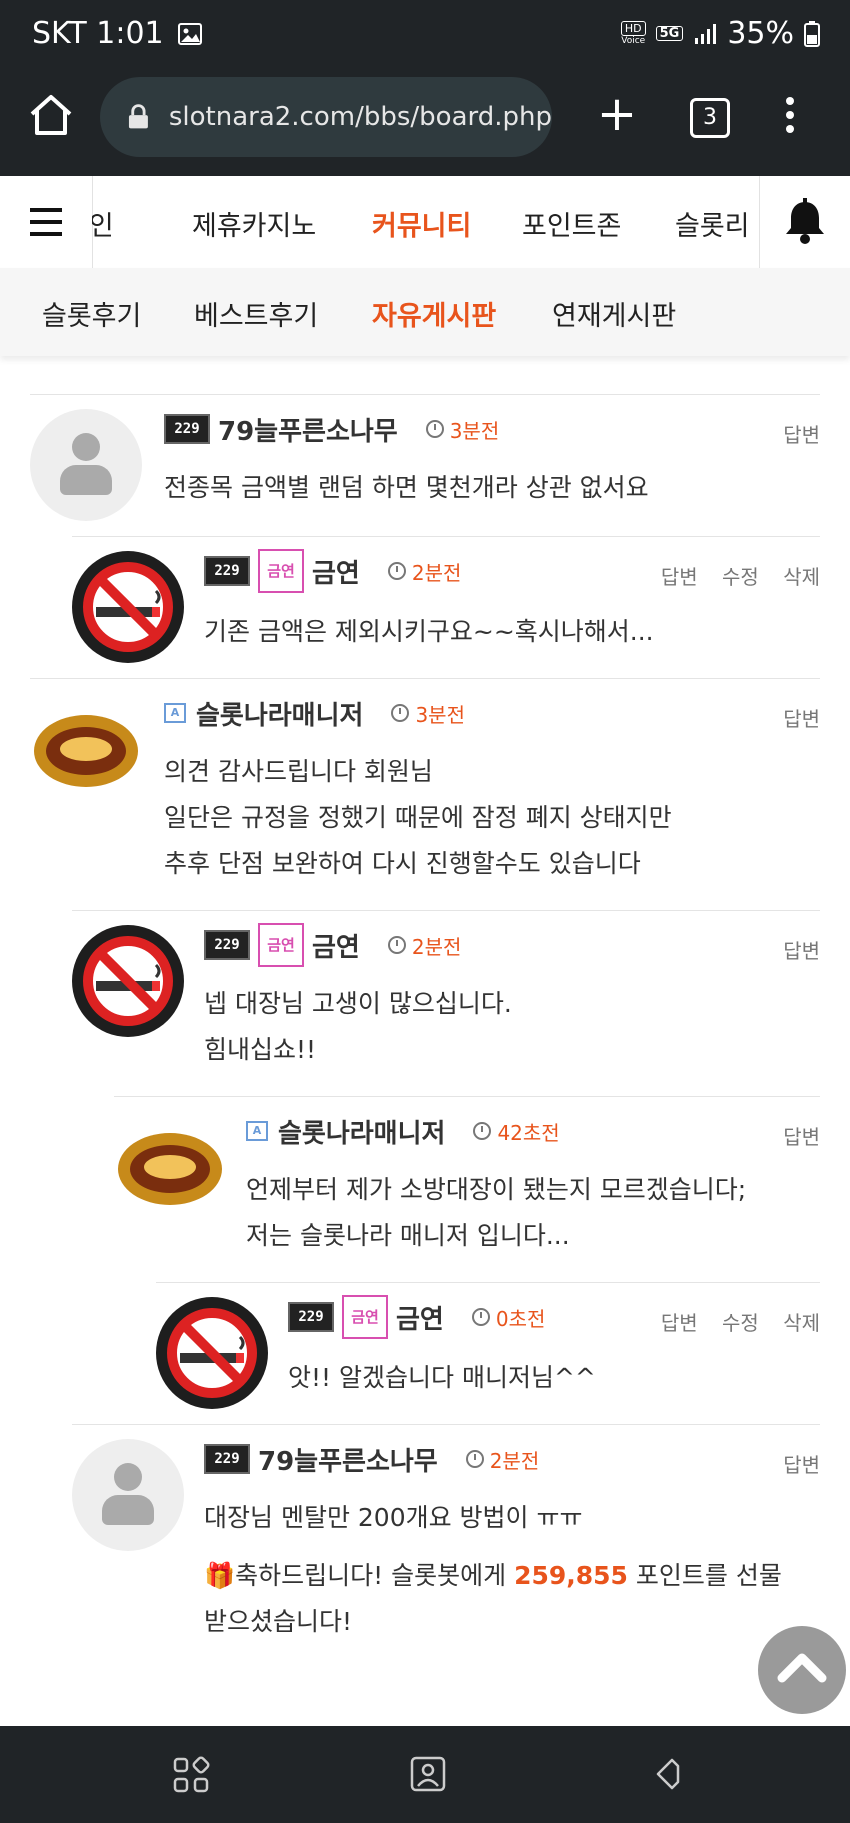  Describe the element at coordinates (425, 36) in the screenshot. I see `status-bar: SKT 1:01 HD Voice 5G 35%` at that location.